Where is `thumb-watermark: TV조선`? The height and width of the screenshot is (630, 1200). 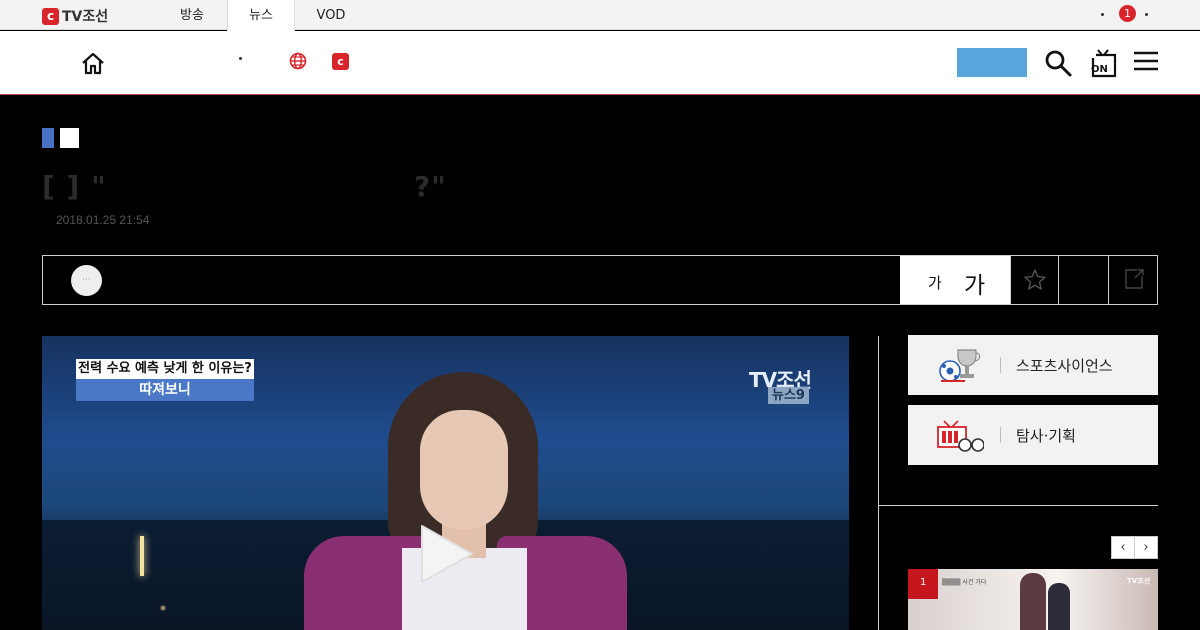 thumb-watermark: TV조선 is located at coordinates (1139, 581).